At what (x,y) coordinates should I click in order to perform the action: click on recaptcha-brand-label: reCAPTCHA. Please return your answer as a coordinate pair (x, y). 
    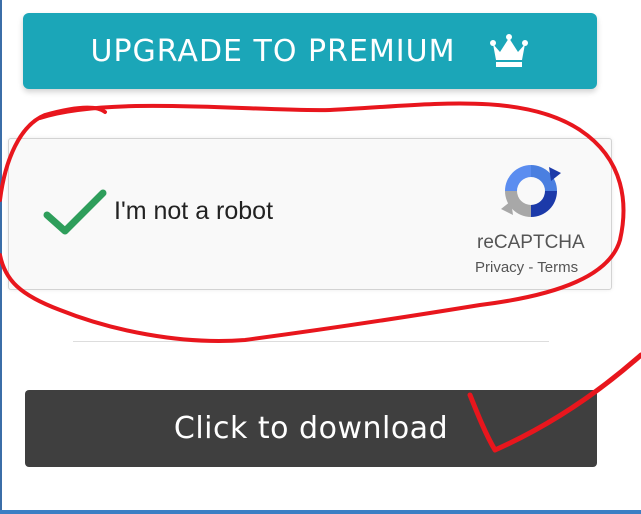
    Looking at the image, I should click on (531, 242).